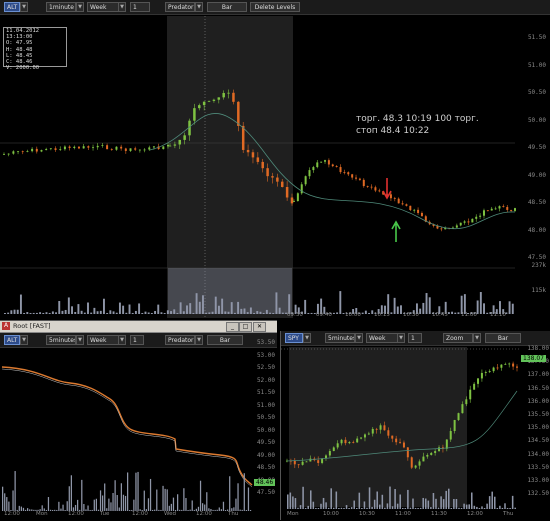  What do you see at coordinates (265, 467) in the screenshot?
I see `price-axis-label: 48.50` at bounding box center [265, 467].